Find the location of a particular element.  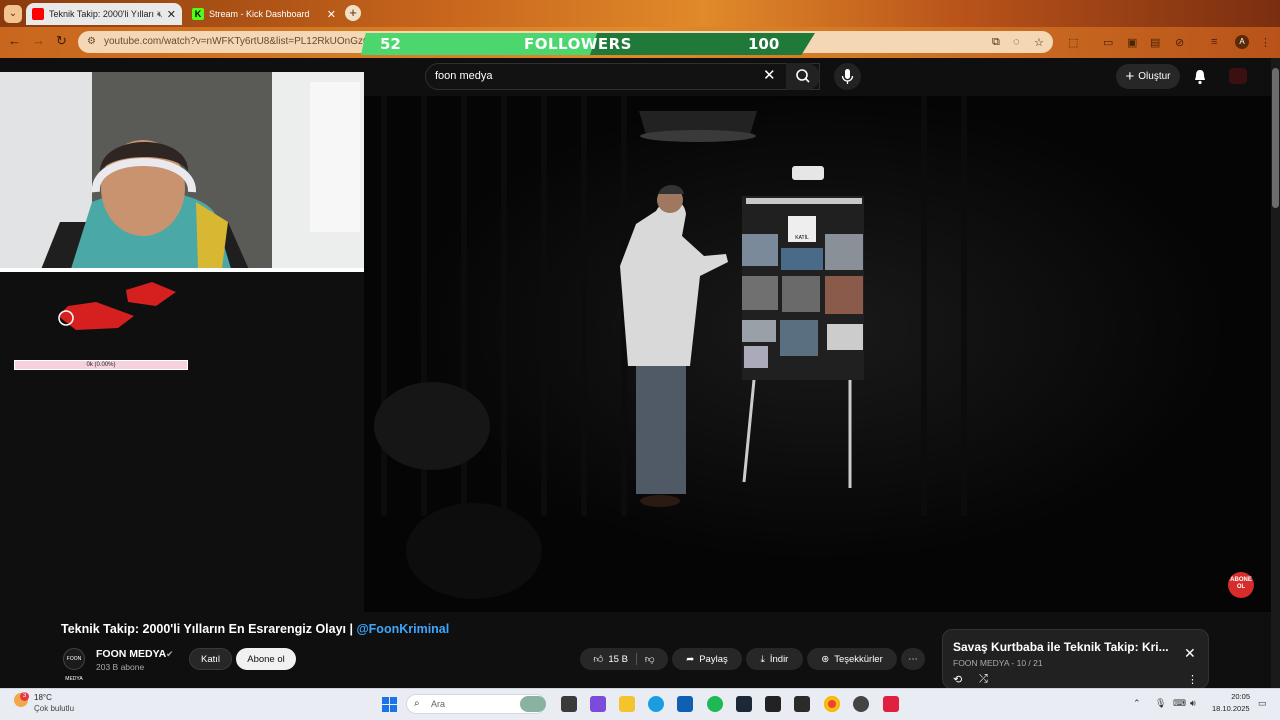

mute-tab-icon: 🔇︎ is located at coordinates (160, 14).